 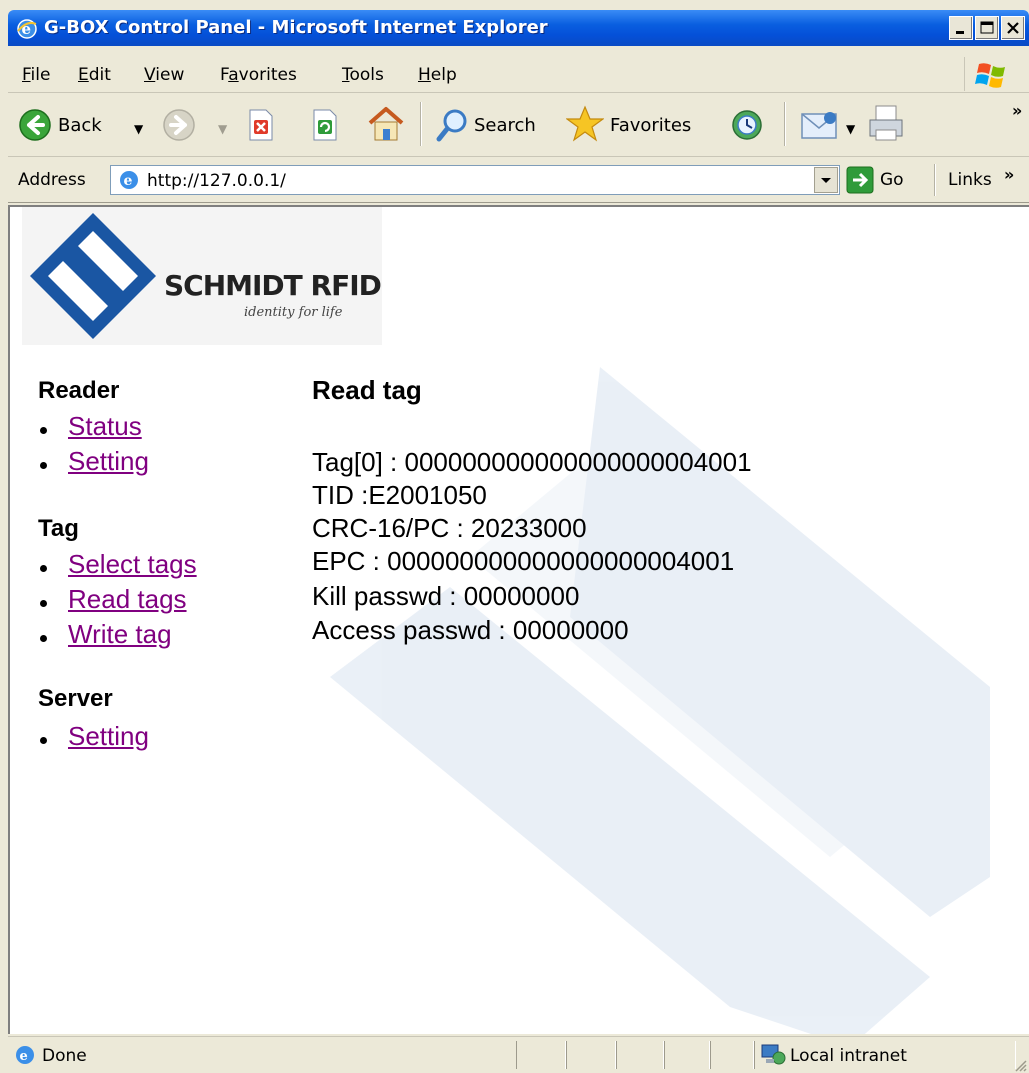 I want to click on address-dropdown-button, so click(x=826, y=180).